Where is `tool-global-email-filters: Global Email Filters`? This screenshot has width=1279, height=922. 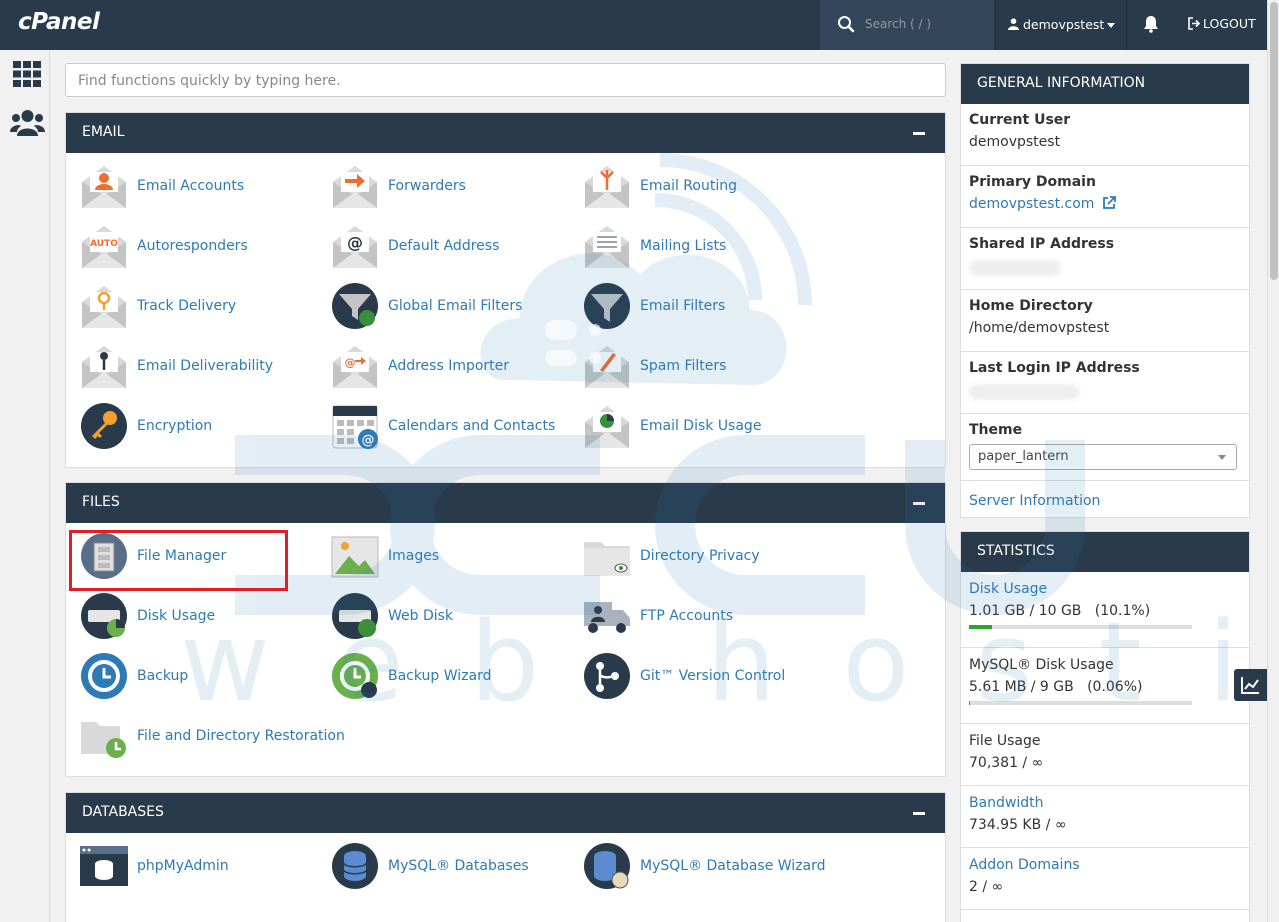
tool-global-email-filters: Global Email Filters is located at coordinates (426, 306).